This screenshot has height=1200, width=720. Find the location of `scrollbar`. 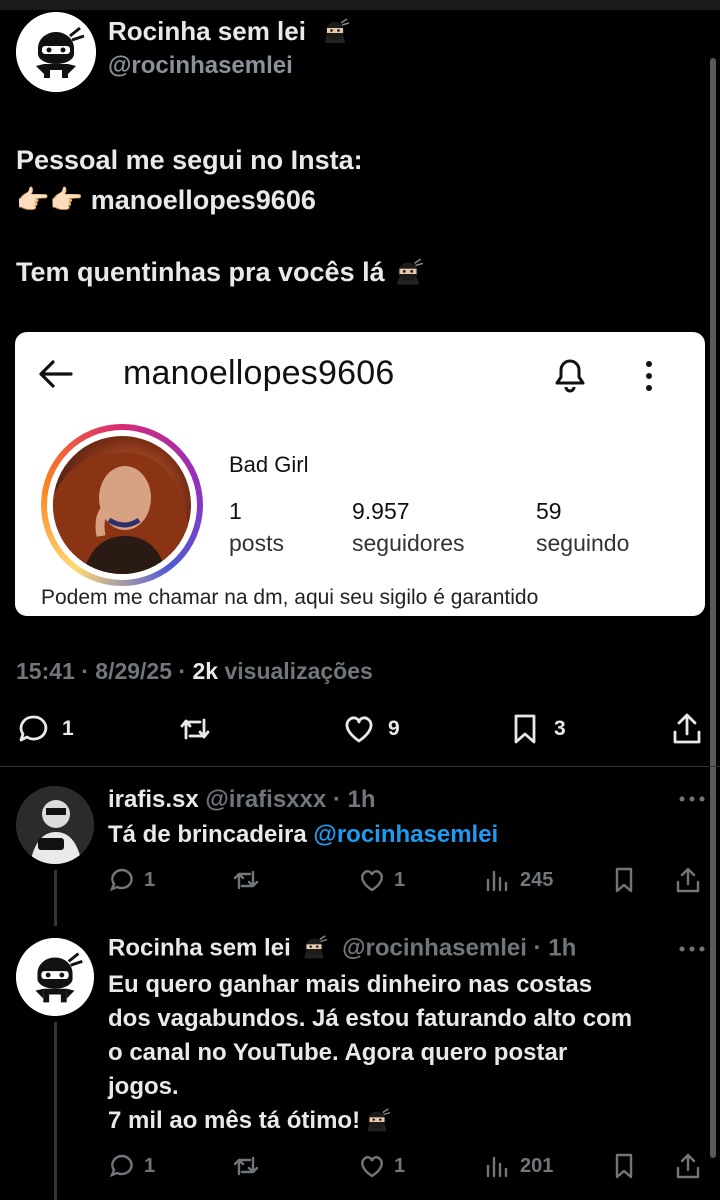

scrollbar is located at coordinates (713, 608).